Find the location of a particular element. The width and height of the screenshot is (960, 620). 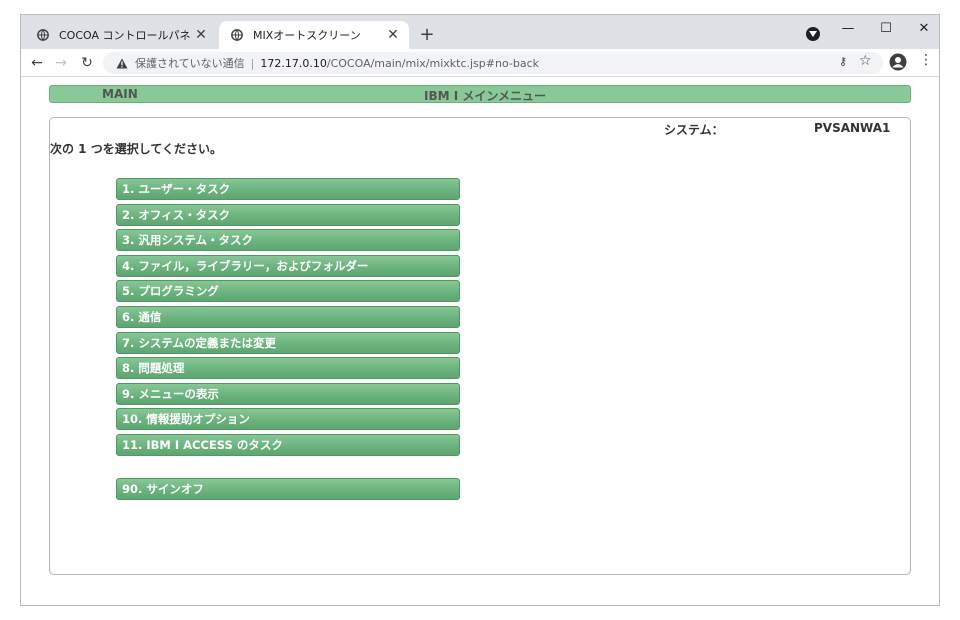

menu-option-ibm-i-access: 11. IBM I ACCESS のタスク is located at coordinates (288, 445).